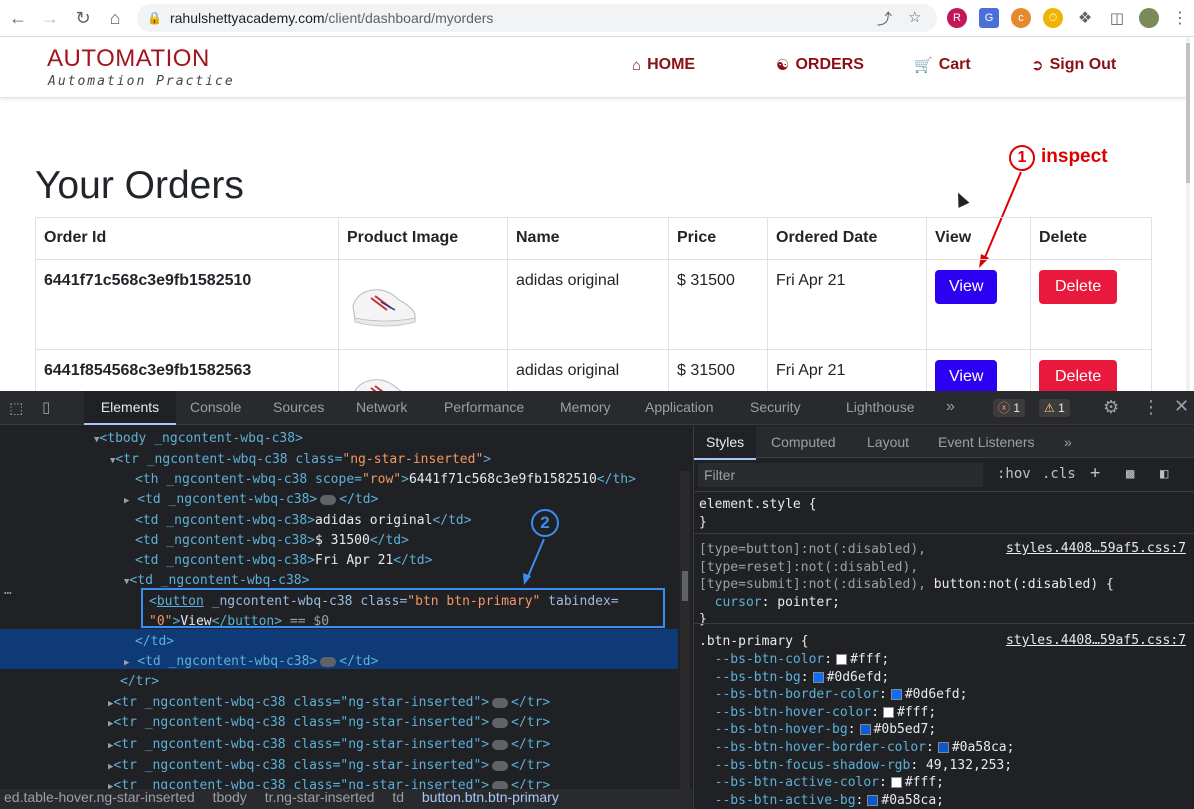 The image size is (1194, 809). What do you see at coordinates (870, 659) in the screenshot?
I see `css-property-value: #fff;` at bounding box center [870, 659].